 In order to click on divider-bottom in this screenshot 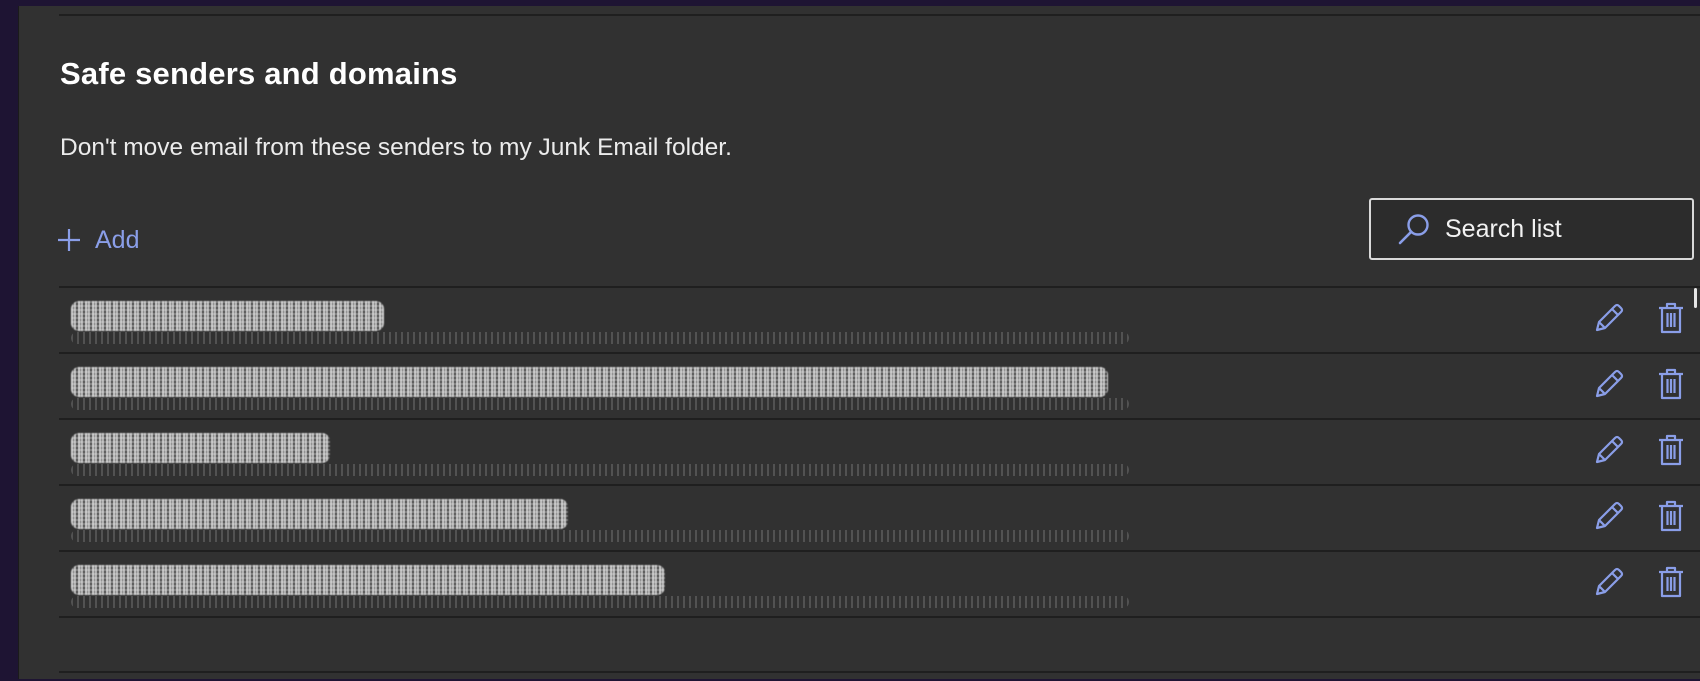, I will do `click(879, 672)`.